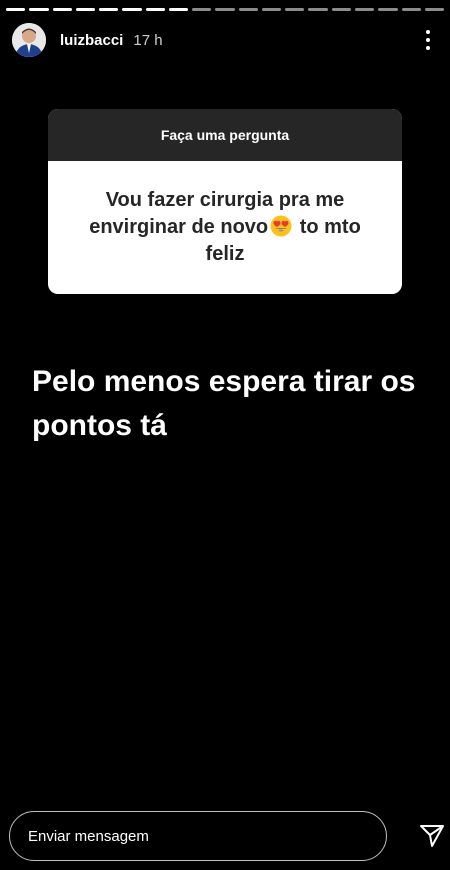  I want to click on more-options-icon, so click(428, 40).